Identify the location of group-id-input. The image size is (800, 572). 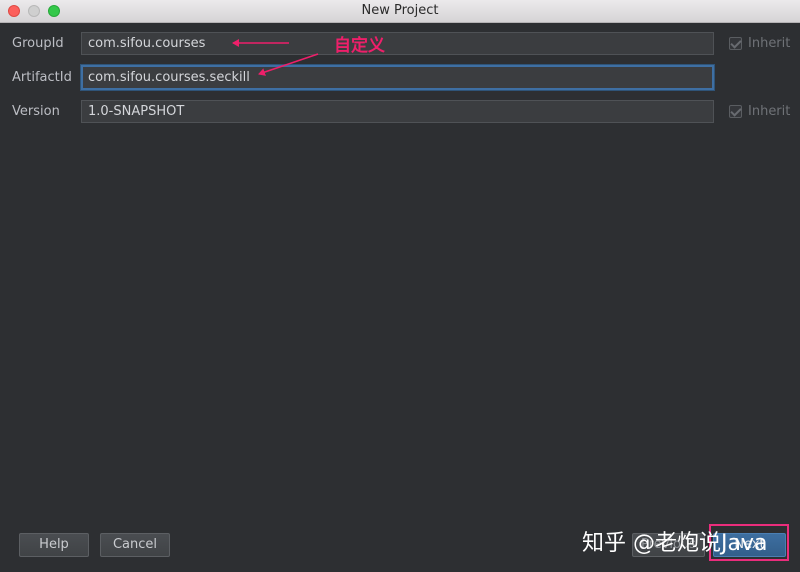
(397, 43).